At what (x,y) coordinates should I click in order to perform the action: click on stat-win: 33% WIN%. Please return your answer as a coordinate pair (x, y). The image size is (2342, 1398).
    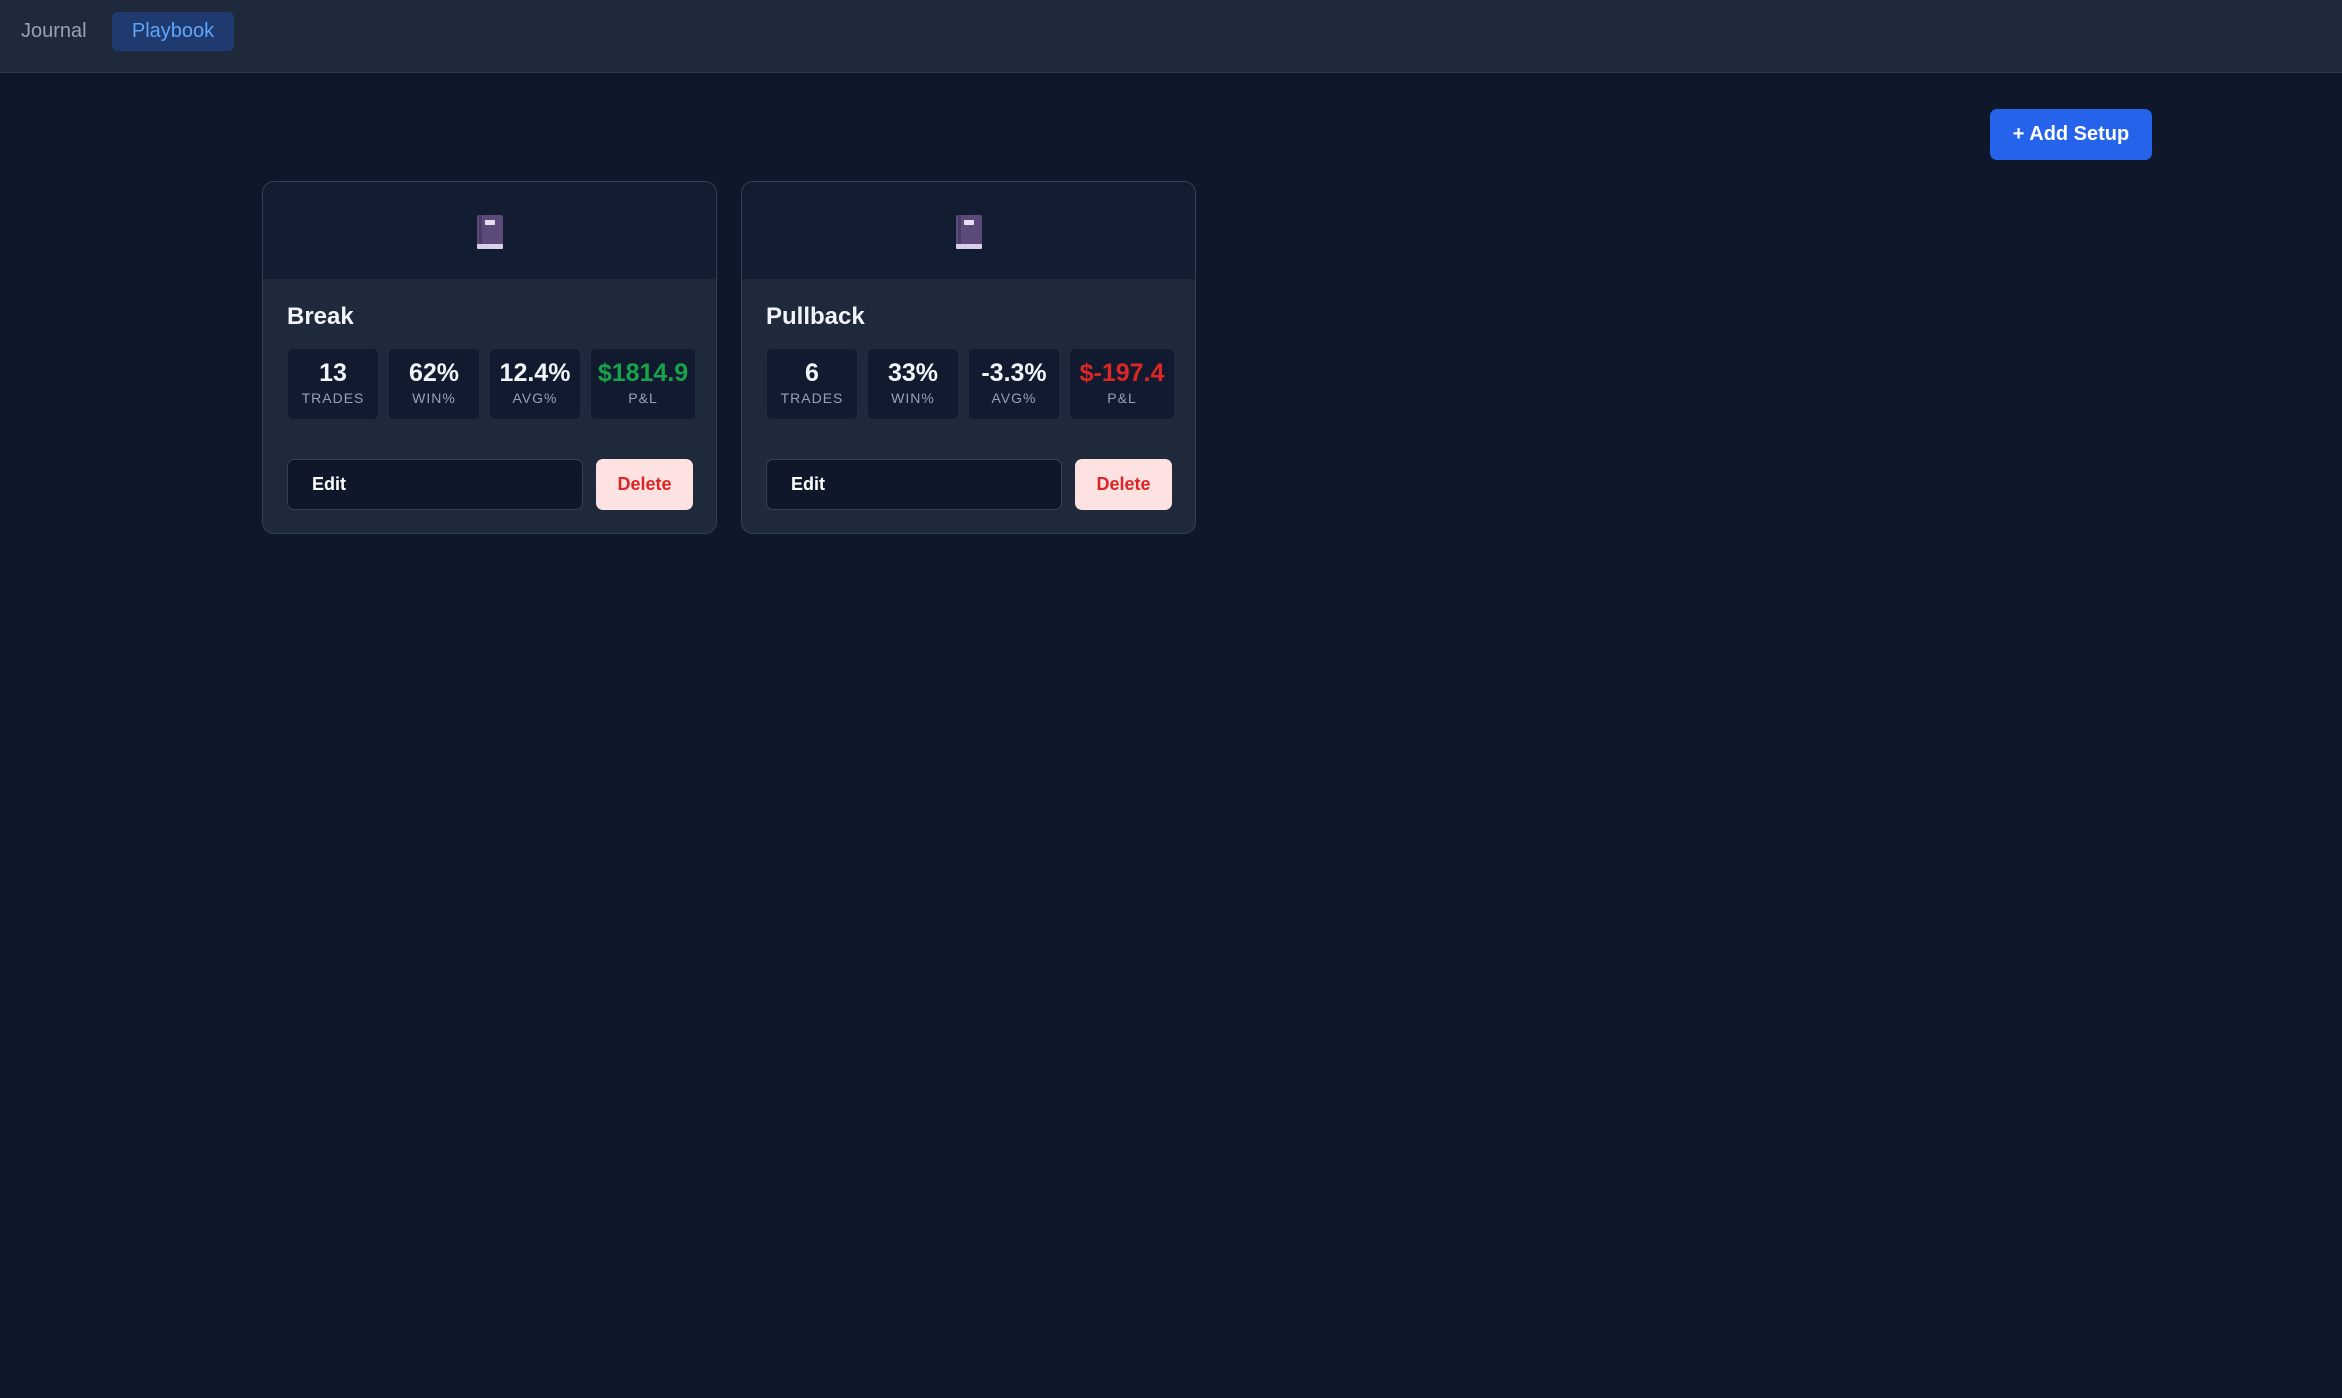
    Looking at the image, I should click on (913, 384).